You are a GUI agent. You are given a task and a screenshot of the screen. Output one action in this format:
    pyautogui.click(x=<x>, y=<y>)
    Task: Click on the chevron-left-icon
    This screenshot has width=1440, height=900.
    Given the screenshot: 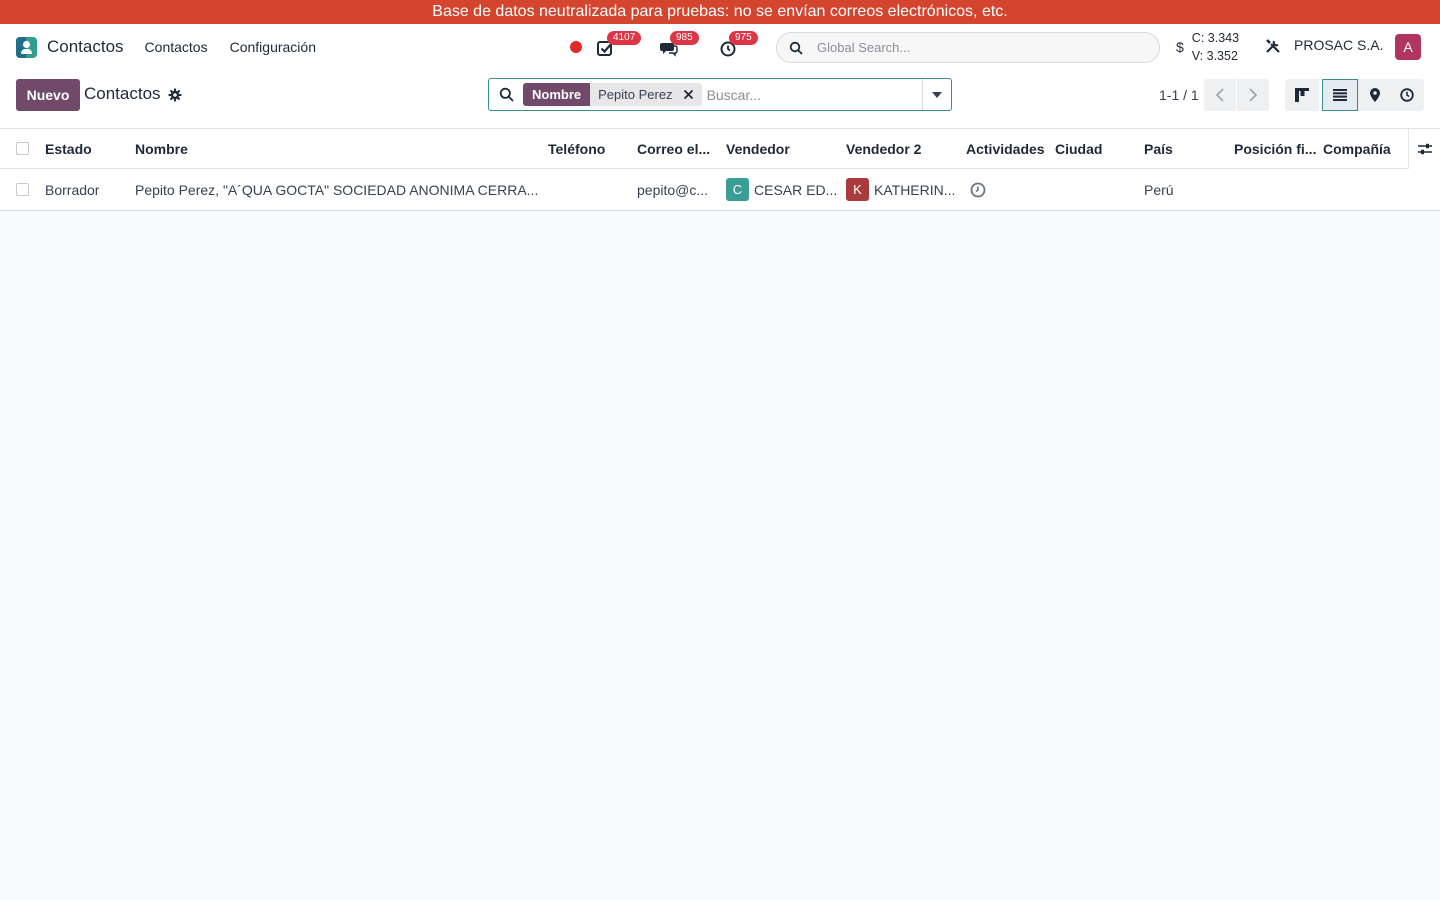 What is the action you would take?
    pyautogui.click(x=1219, y=95)
    